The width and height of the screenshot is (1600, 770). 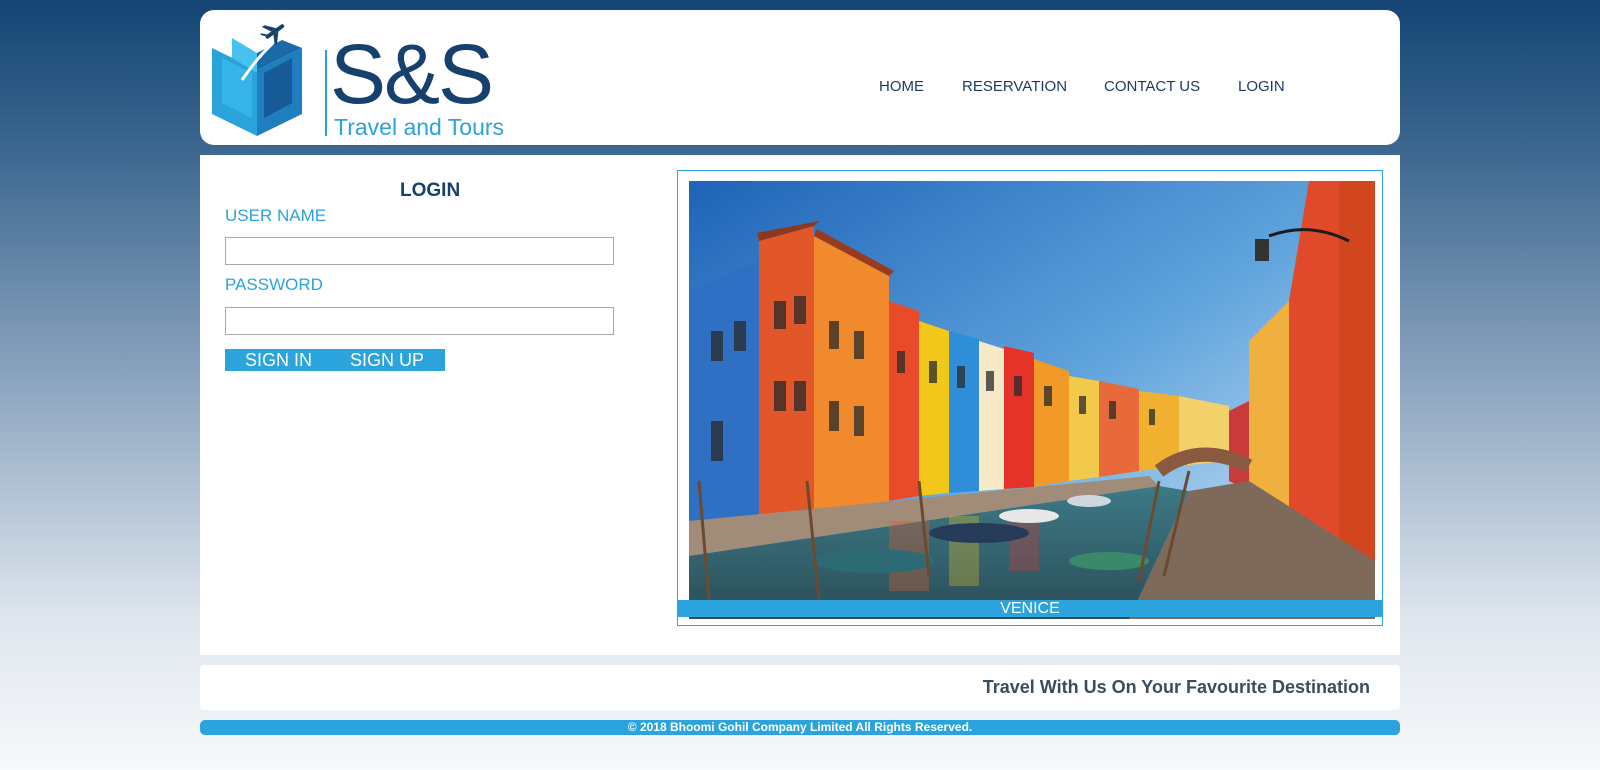 I want to click on password-label: PASSWORD, so click(x=274, y=284).